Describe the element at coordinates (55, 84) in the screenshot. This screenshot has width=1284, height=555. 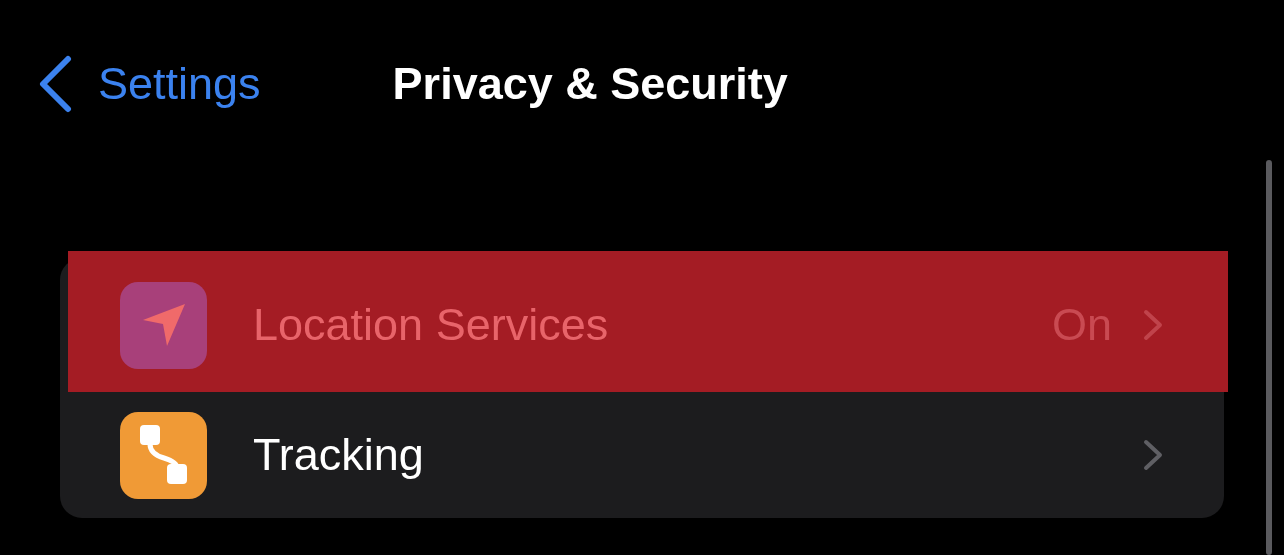
I see `back-chevron-icon` at that location.